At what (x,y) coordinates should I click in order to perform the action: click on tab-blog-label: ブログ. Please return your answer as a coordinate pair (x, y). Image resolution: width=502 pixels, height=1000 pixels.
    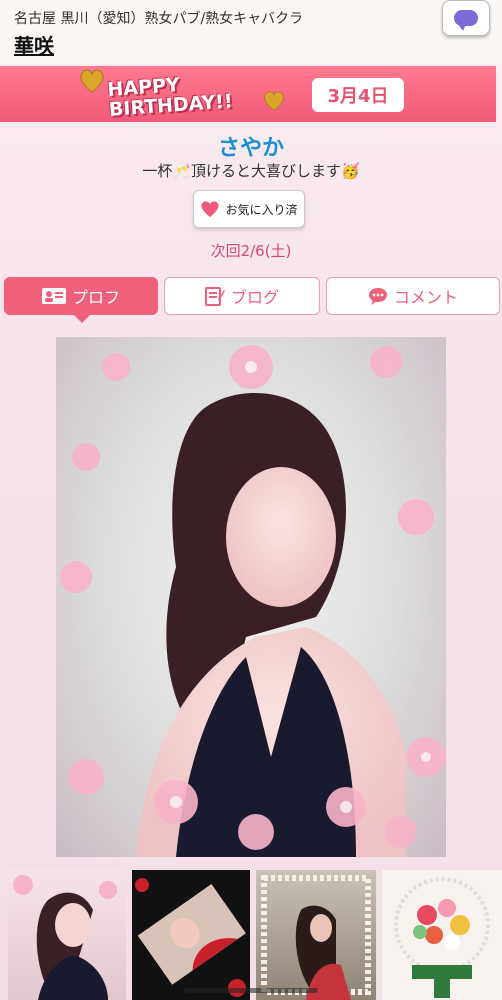
    Looking at the image, I should click on (254, 297).